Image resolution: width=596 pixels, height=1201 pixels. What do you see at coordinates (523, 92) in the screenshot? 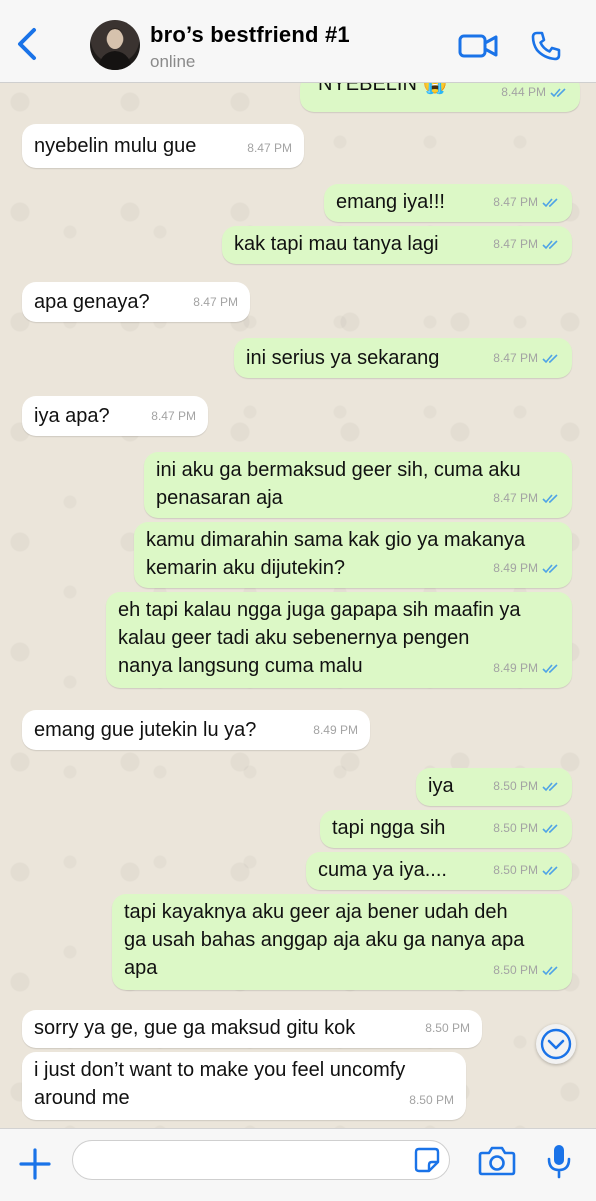
I see `message-time: 8.44 PM` at bounding box center [523, 92].